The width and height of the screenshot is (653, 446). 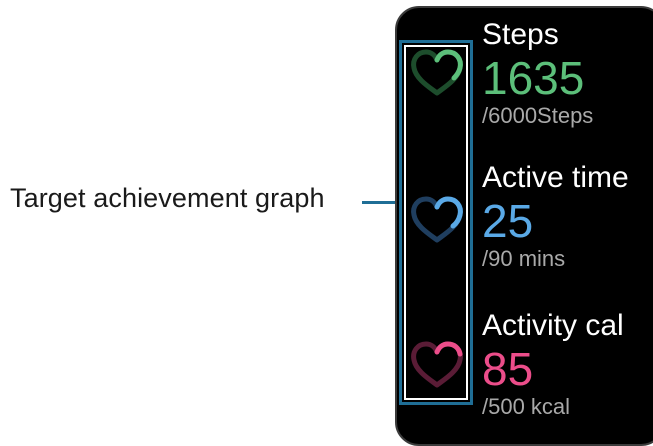 What do you see at coordinates (167, 198) in the screenshot?
I see `callout-label: Target achievement graph` at bounding box center [167, 198].